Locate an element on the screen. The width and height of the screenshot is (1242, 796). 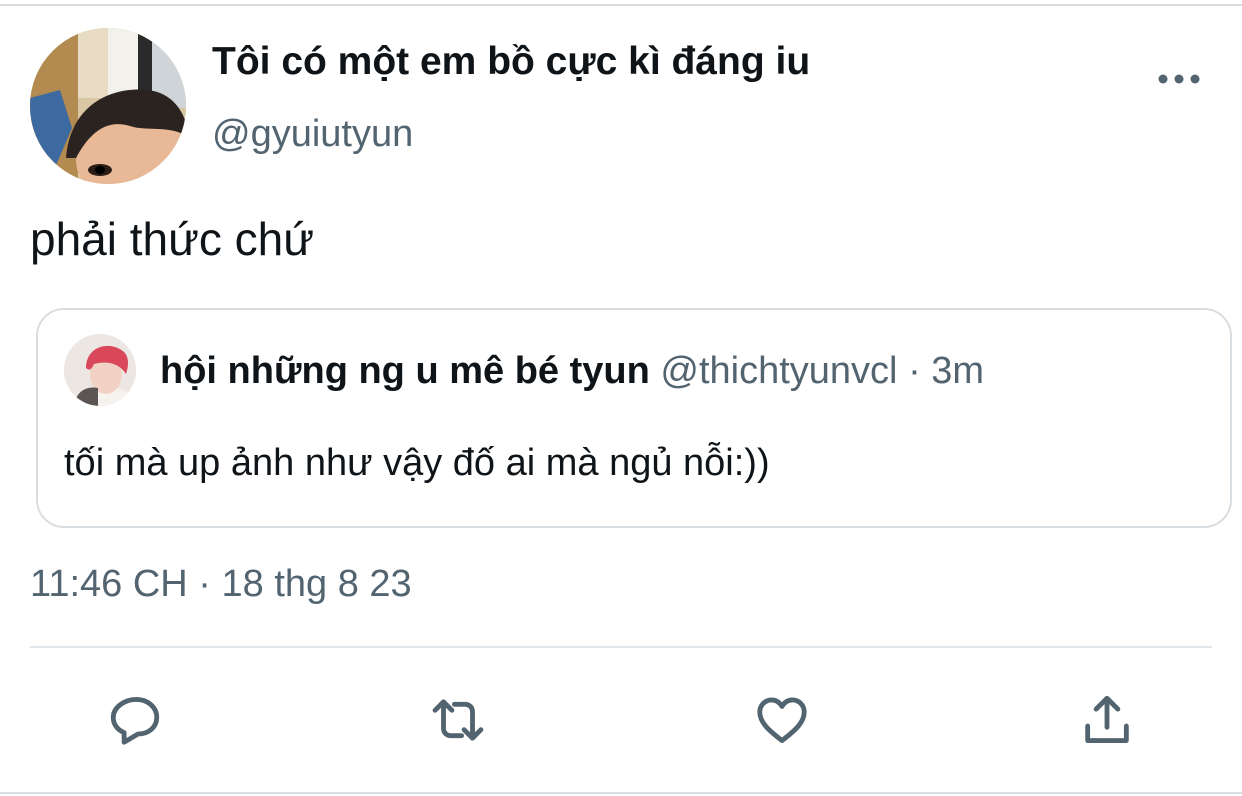
heart-icon is located at coordinates (782, 720).